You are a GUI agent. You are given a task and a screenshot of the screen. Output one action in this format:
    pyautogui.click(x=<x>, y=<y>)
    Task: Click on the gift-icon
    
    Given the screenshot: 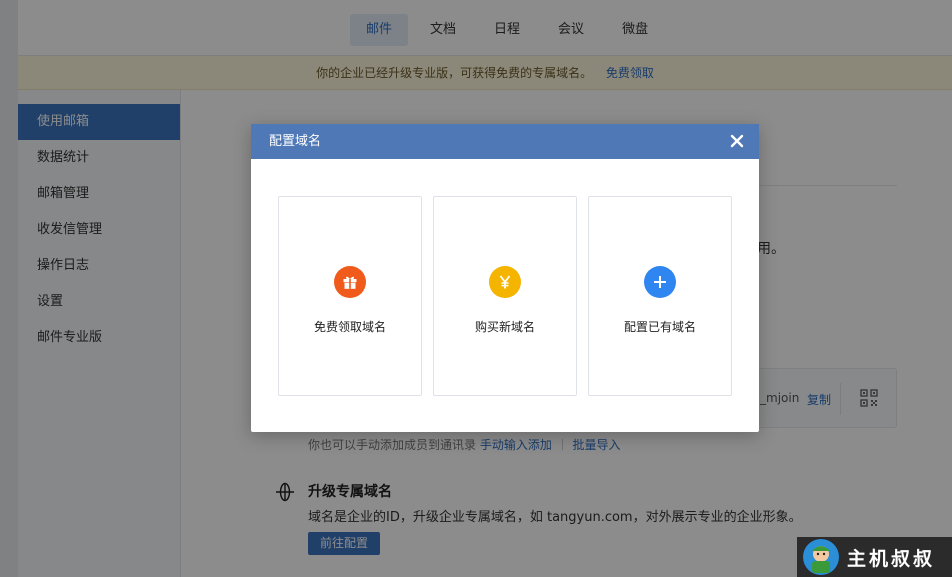 What is the action you would take?
    pyautogui.click(x=350, y=282)
    